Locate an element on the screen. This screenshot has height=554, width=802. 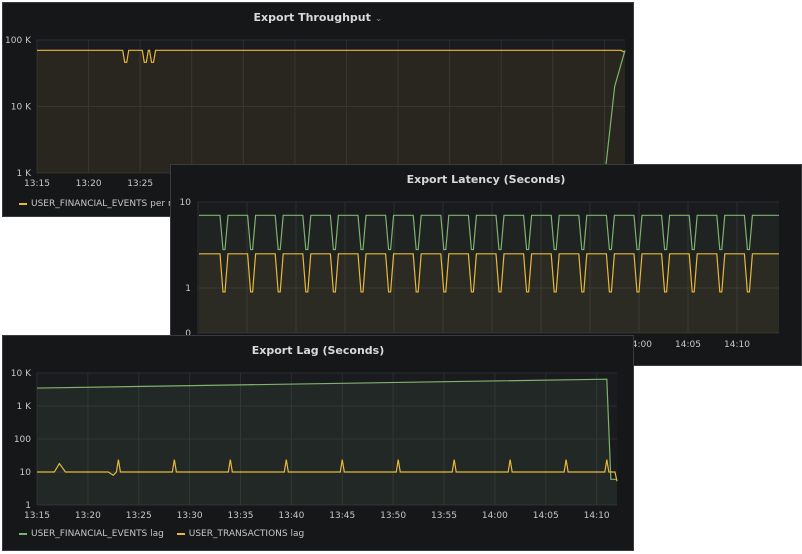
legend: USER_FINANCIAL_EVENTS per min is located at coordinates (107, 204).